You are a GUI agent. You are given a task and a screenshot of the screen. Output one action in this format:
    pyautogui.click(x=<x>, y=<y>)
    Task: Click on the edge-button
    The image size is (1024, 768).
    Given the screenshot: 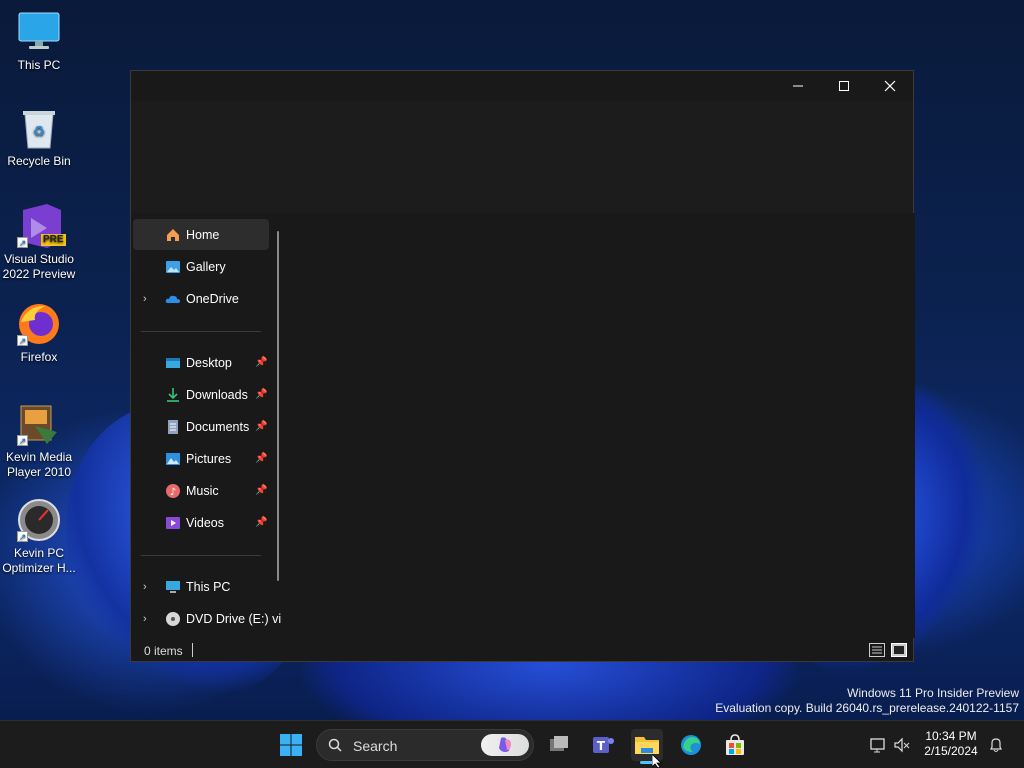 What is the action you would take?
    pyautogui.click(x=691, y=745)
    